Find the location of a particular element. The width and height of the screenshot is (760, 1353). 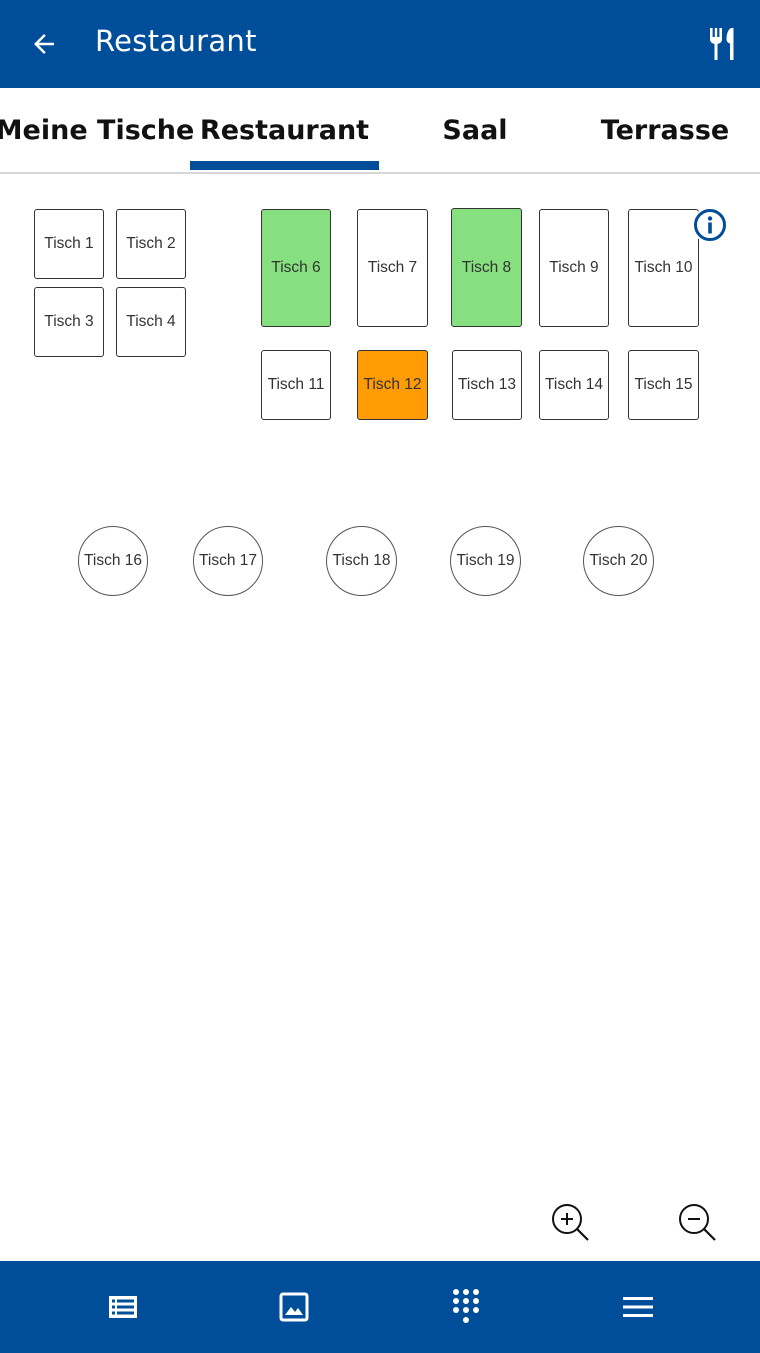

zoom-in-button is located at coordinates (570, 1222).